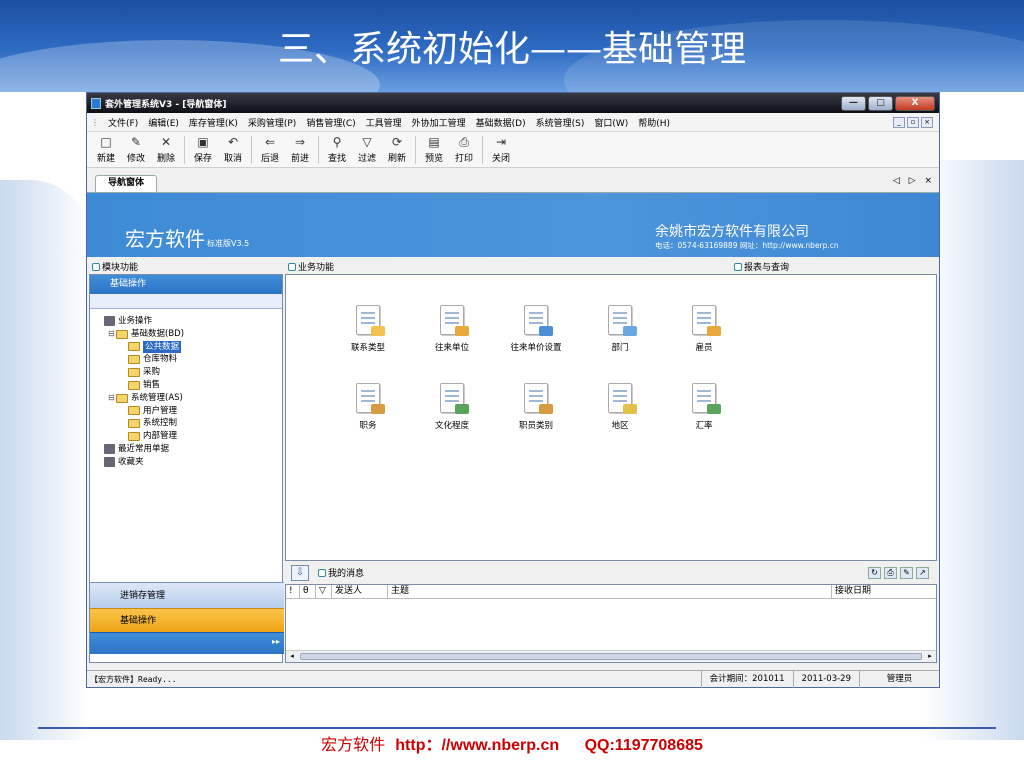 The image size is (1024, 768). I want to click on save-button: ▣ 保存, so click(203, 149).